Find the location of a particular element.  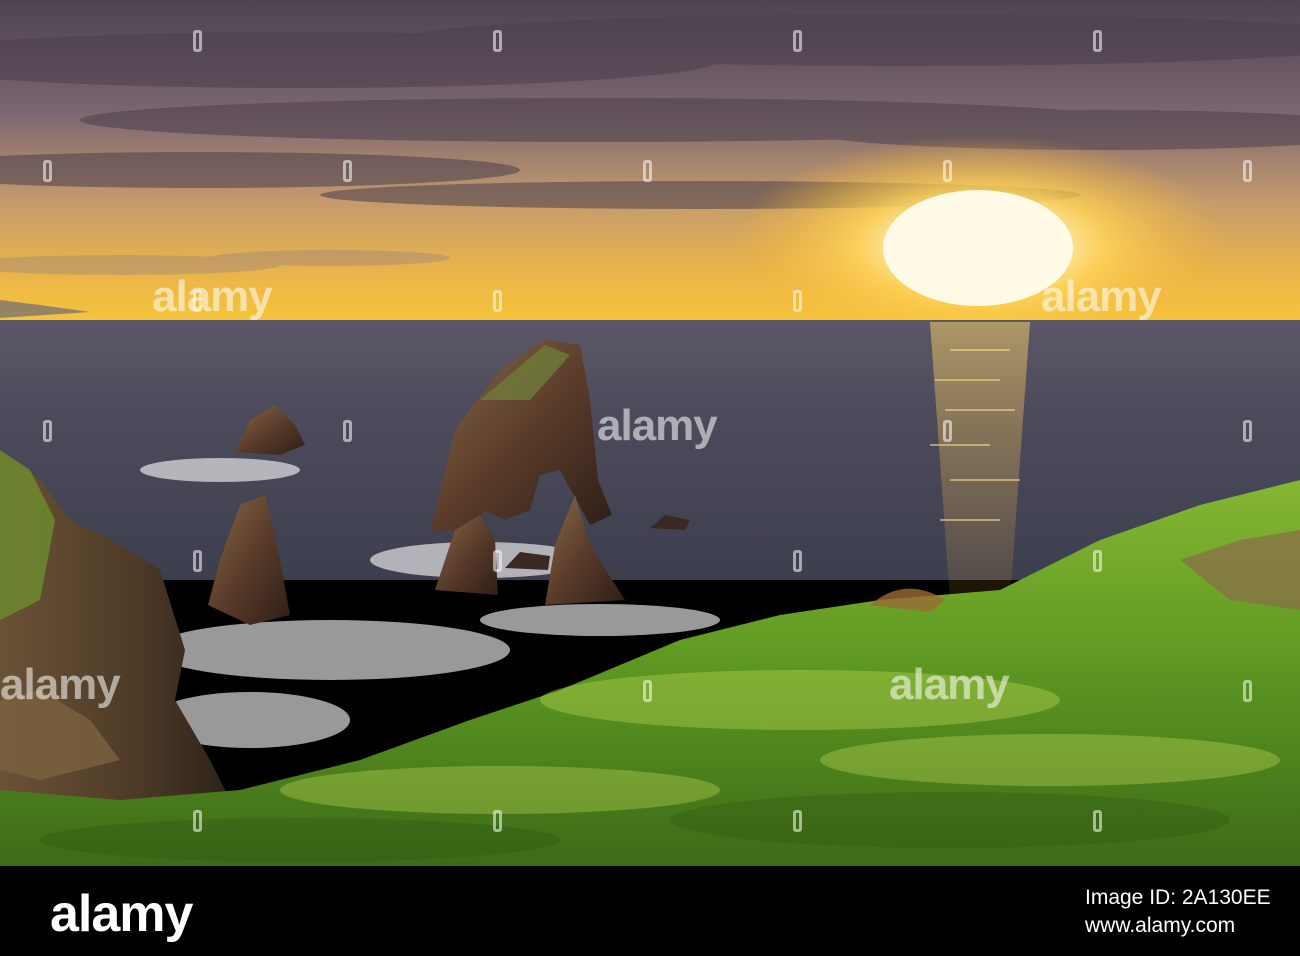

footer-bar: alamy Image ID: 2A130EE www.alamy.com is located at coordinates (650, 911).